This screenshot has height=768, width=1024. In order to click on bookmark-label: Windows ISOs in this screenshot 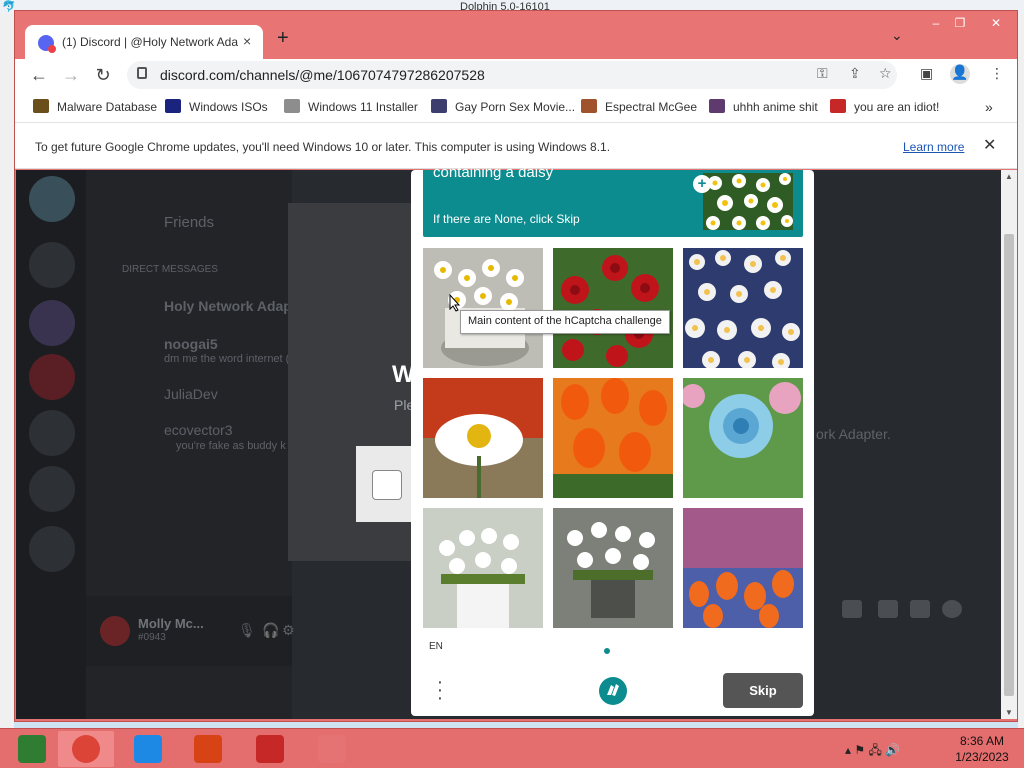, I will do `click(228, 107)`.